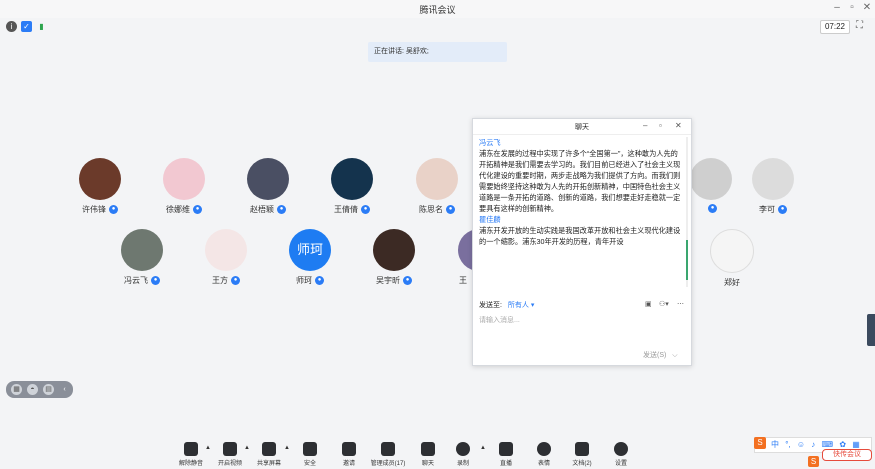 This screenshot has height=469, width=875. I want to click on participant-tile: 郑好, so click(732, 259).